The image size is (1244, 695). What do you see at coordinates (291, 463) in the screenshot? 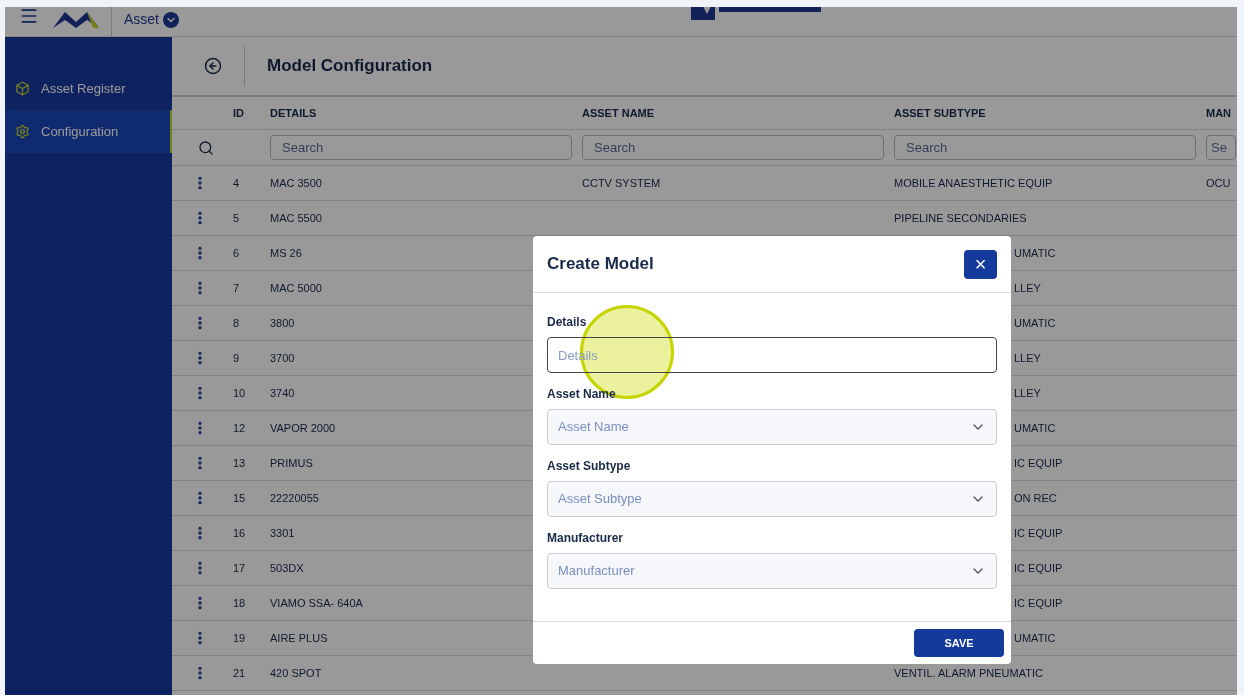
I see `table-cell-text: PRIMUS` at bounding box center [291, 463].